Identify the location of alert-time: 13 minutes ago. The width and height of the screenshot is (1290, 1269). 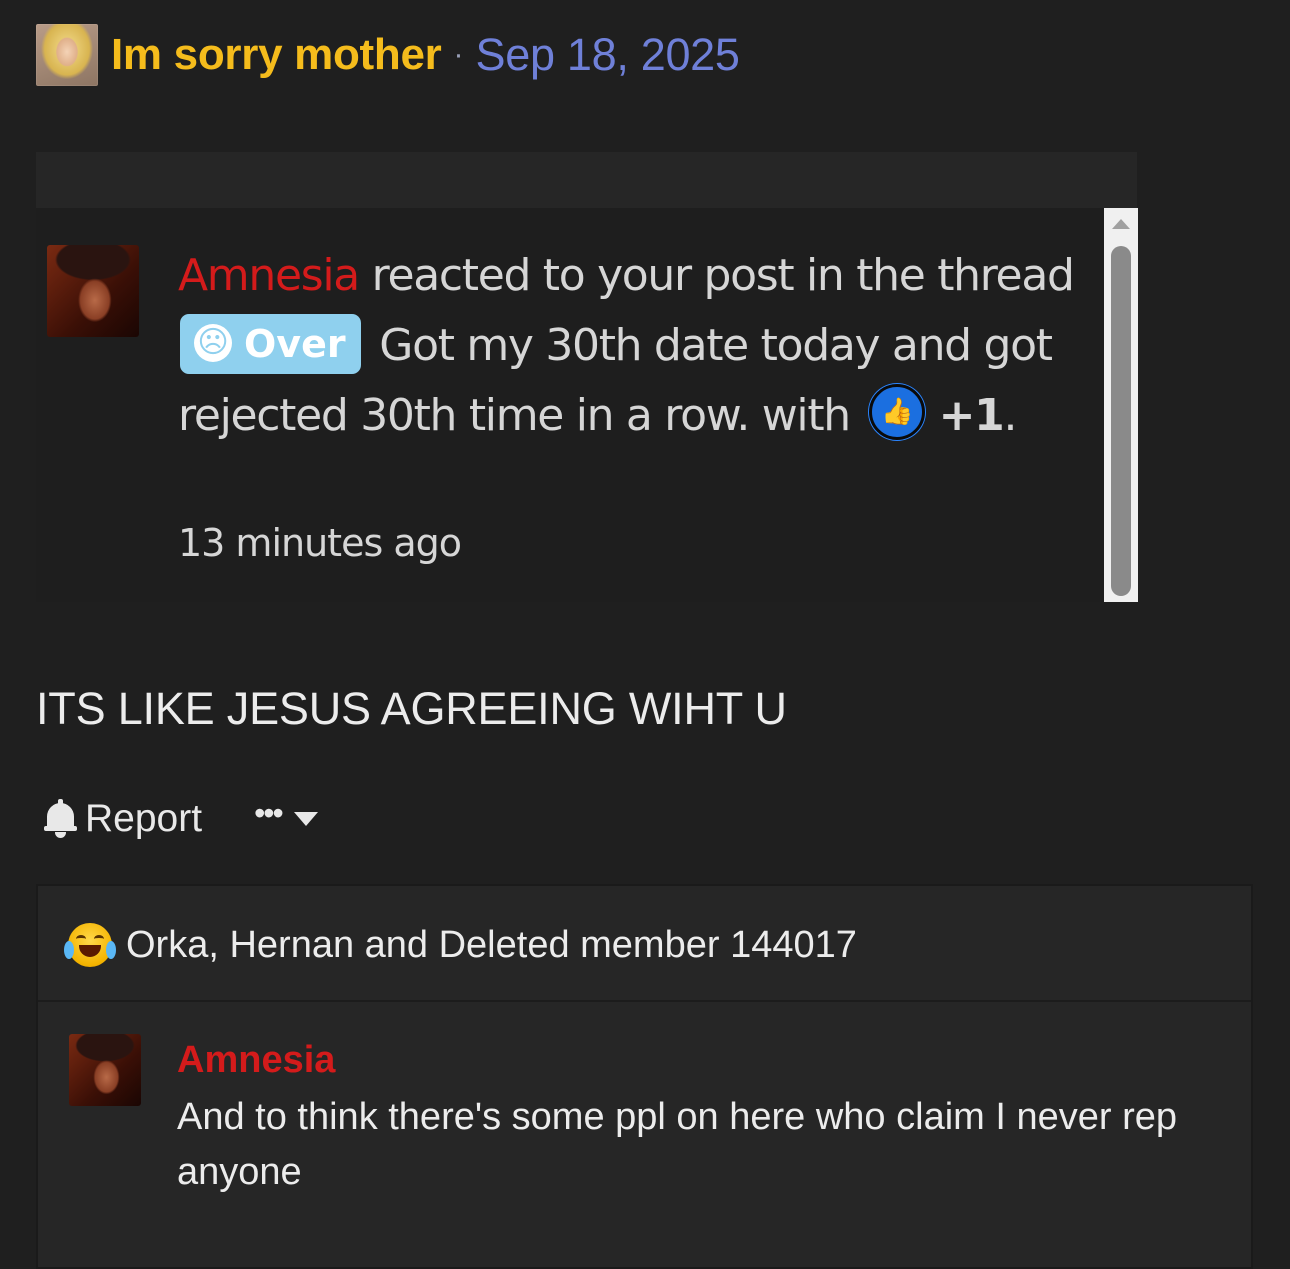
(320, 543).